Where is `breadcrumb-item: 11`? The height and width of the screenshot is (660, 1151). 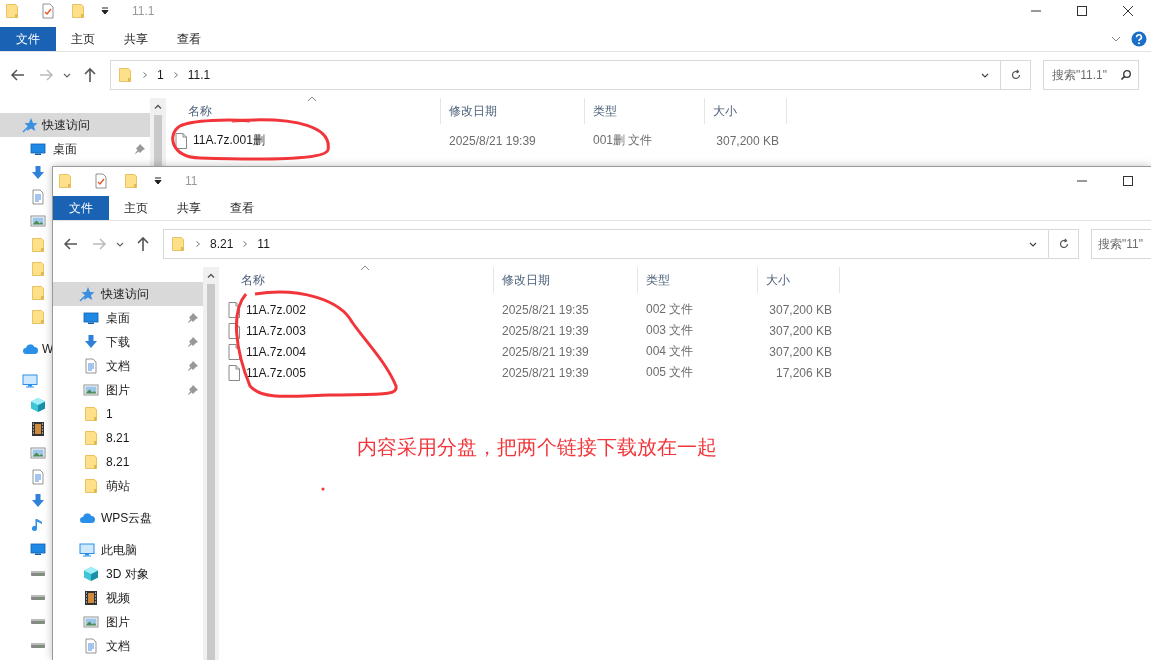 breadcrumb-item: 11 is located at coordinates (263, 244).